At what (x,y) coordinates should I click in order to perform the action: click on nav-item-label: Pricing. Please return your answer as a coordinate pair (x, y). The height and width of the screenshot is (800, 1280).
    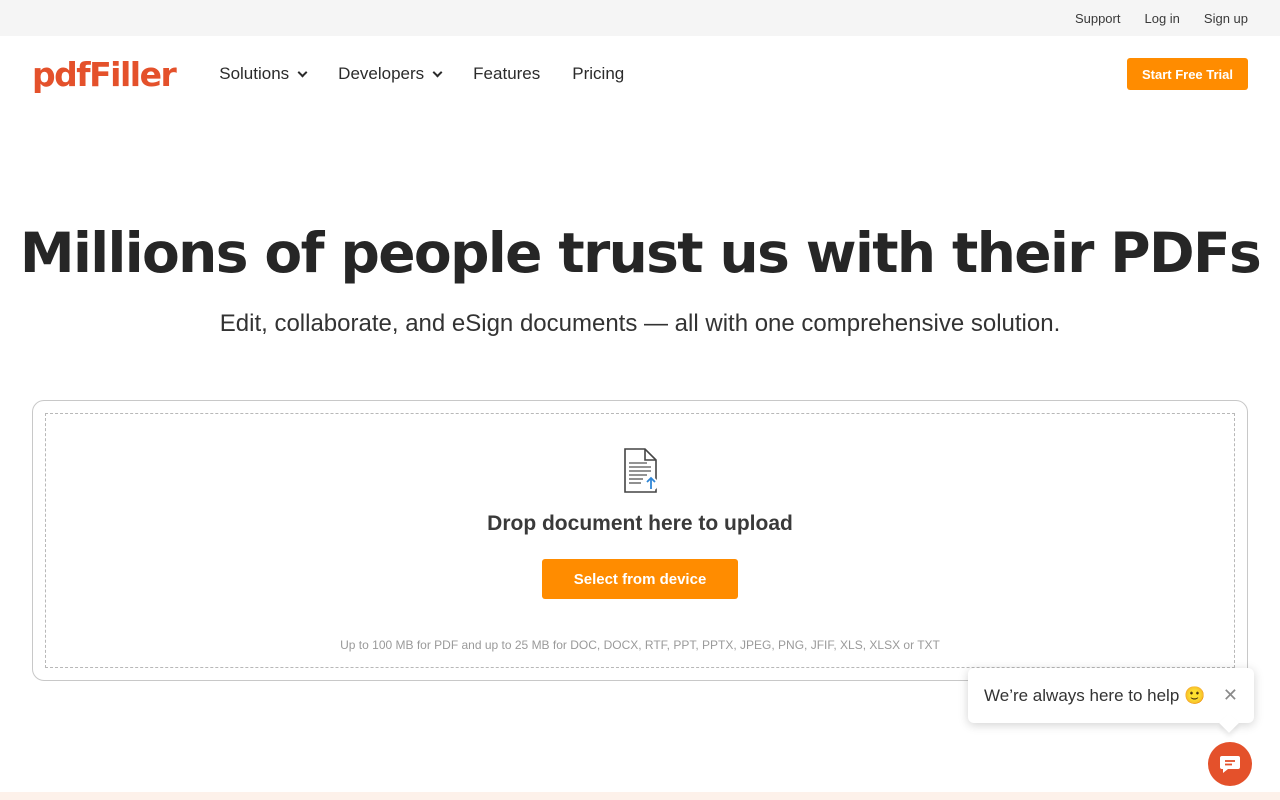
    Looking at the image, I should click on (598, 73).